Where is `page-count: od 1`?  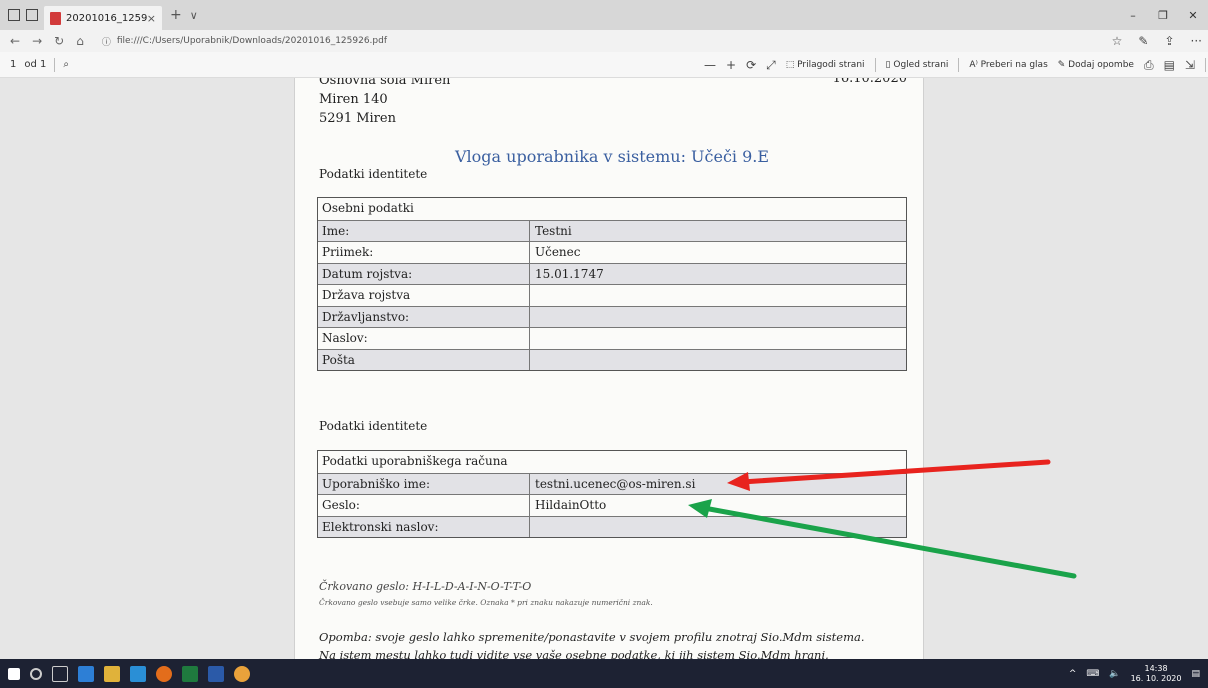 page-count: od 1 is located at coordinates (35, 64).